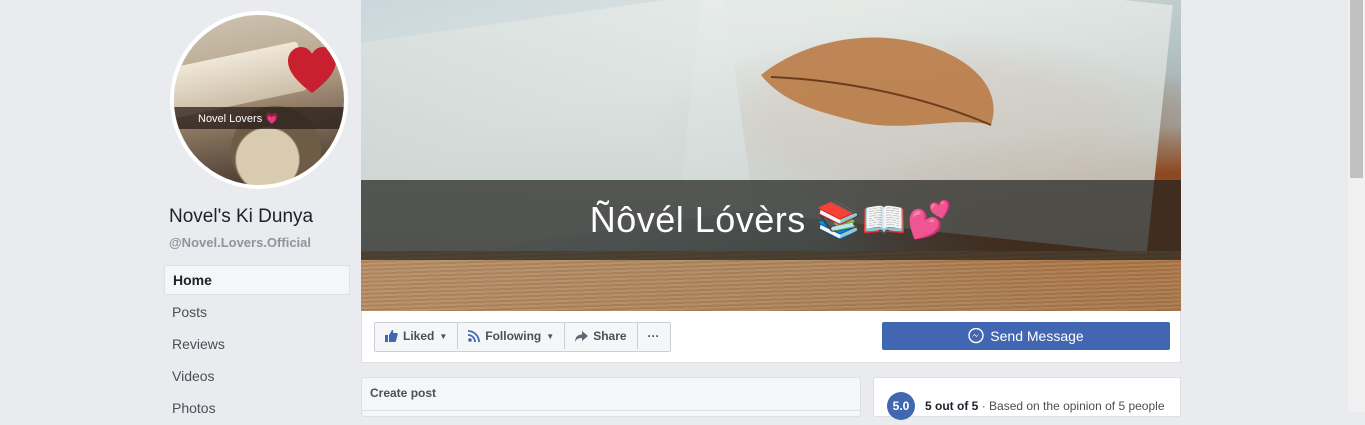  Describe the element at coordinates (611, 410) in the screenshot. I see `divider` at that location.